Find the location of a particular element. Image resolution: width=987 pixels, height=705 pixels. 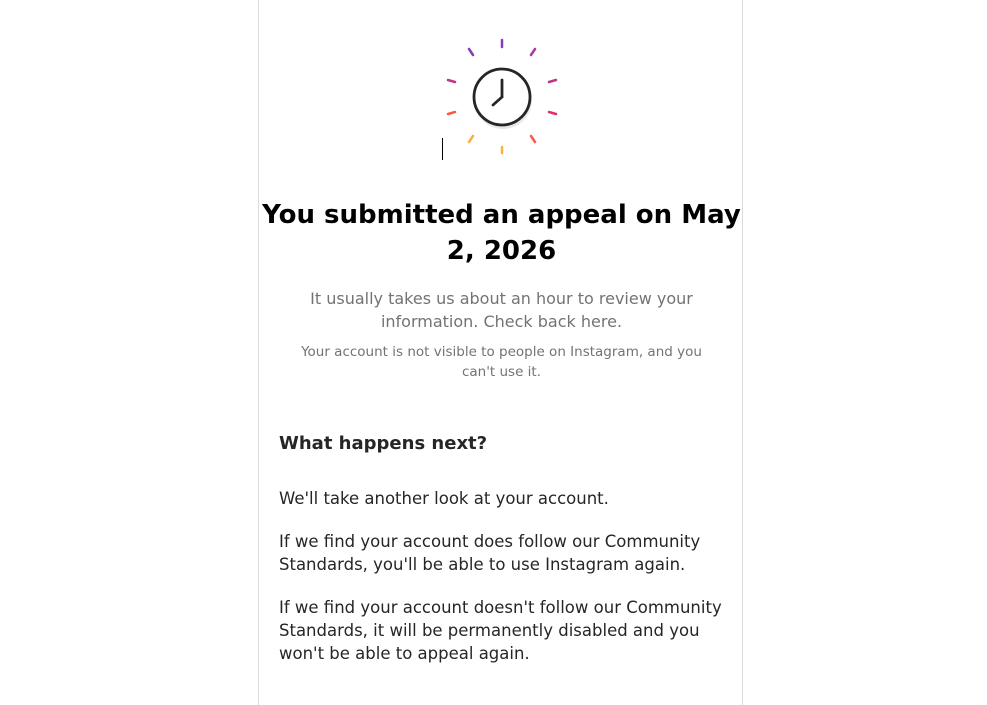

page-title: You submitted an appeal on May 2, 2026 is located at coordinates (501, 233).